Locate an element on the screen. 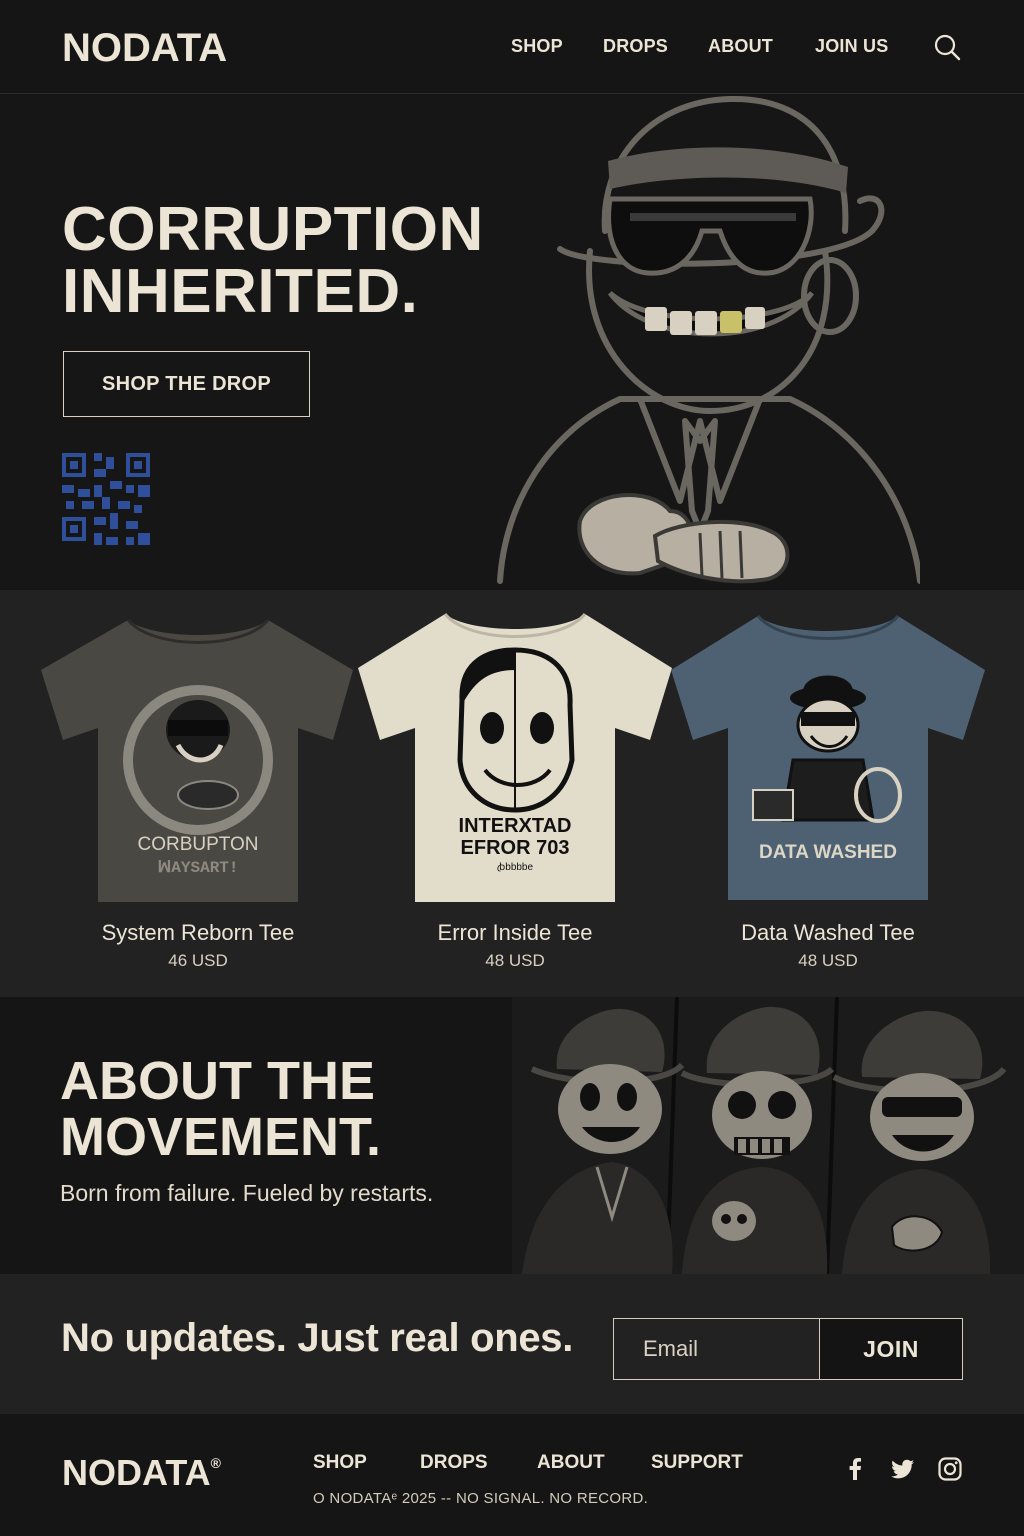  footer-copyright: O NODATAᵉ 2025 -- NO SIGNAL. NO RECORD. is located at coordinates (481, 1498).